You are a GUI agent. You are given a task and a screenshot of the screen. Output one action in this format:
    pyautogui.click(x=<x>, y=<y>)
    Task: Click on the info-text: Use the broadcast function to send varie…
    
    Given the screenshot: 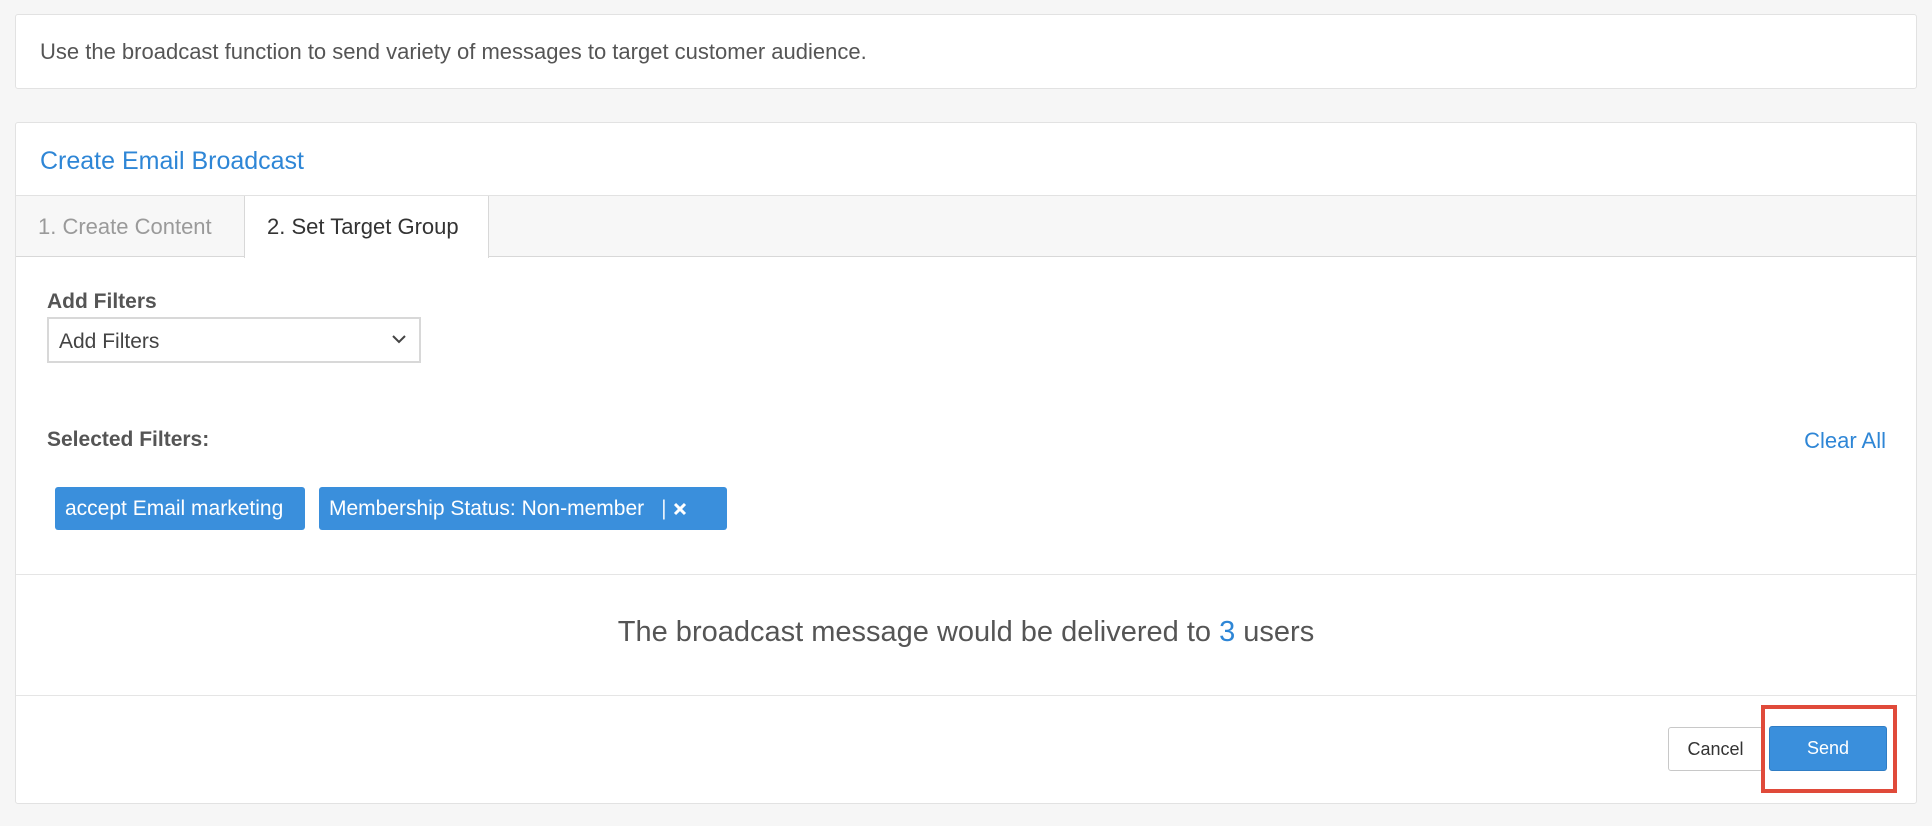 What is the action you would take?
    pyautogui.click(x=453, y=51)
    